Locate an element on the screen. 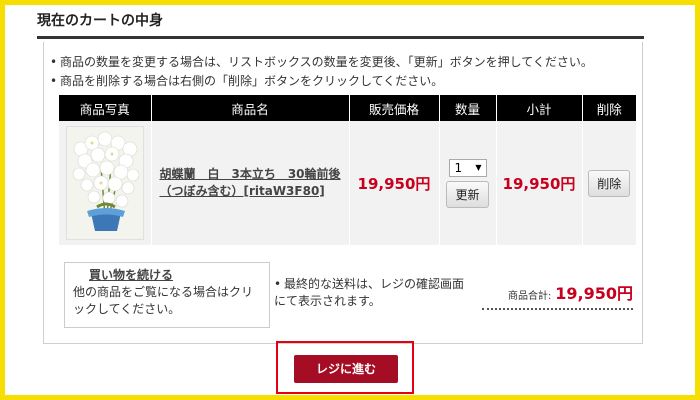 This screenshot has height=400, width=700. header-delete: 削除 is located at coordinates (609, 108).